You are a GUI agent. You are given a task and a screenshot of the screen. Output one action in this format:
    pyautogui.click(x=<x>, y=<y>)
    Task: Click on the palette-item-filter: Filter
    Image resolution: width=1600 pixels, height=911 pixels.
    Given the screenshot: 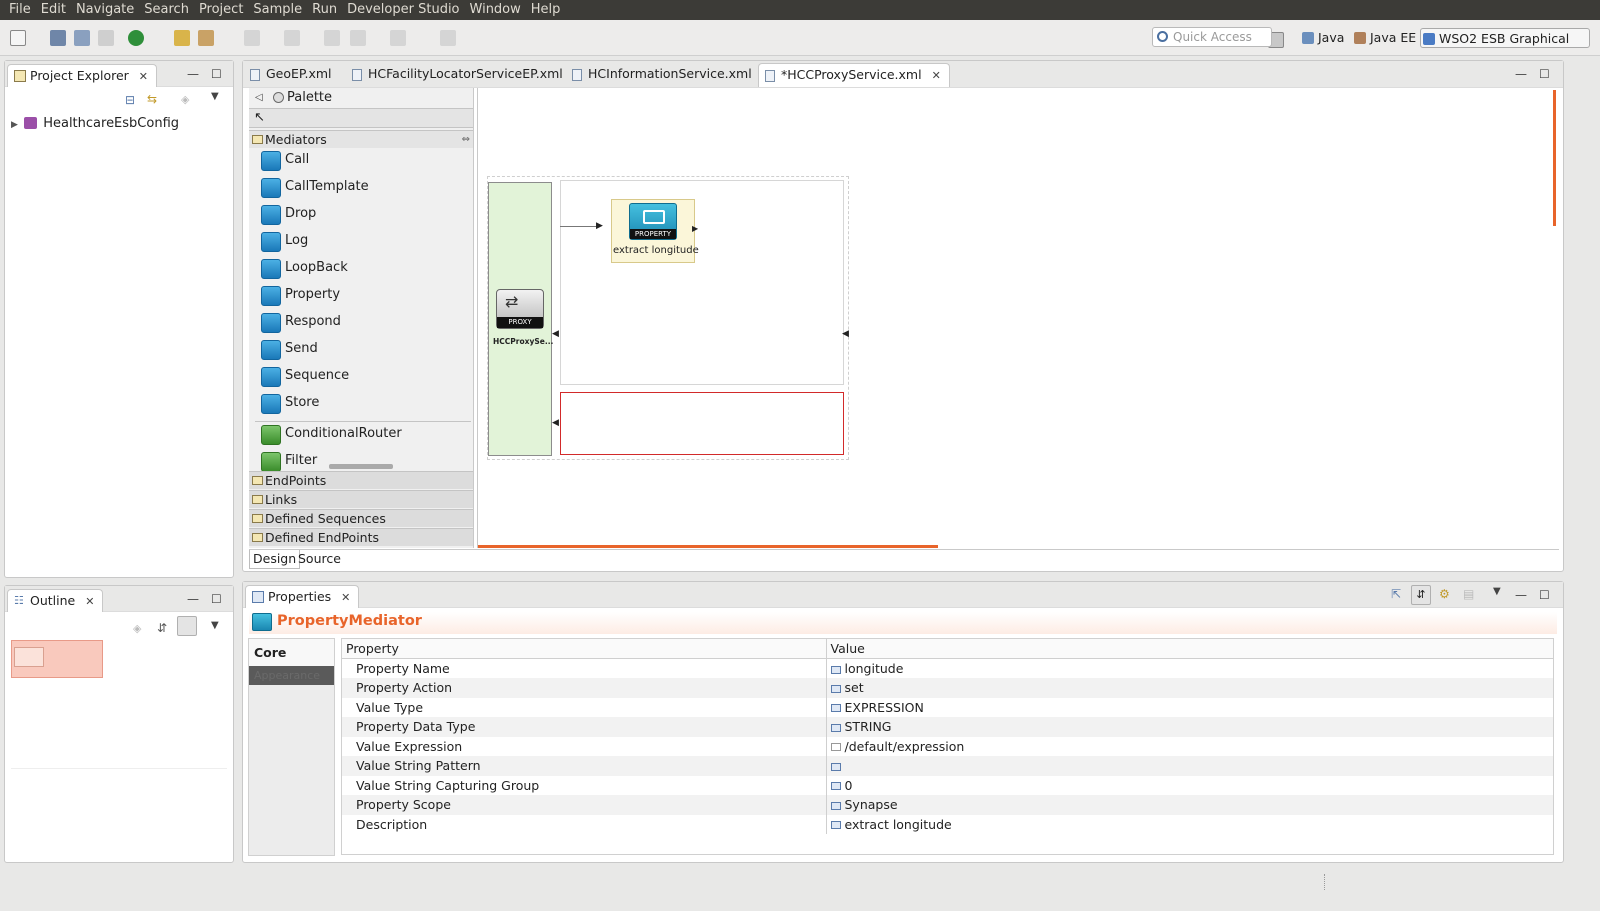 What is the action you would take?
    pyautogui.click(x=289, y=461)
    